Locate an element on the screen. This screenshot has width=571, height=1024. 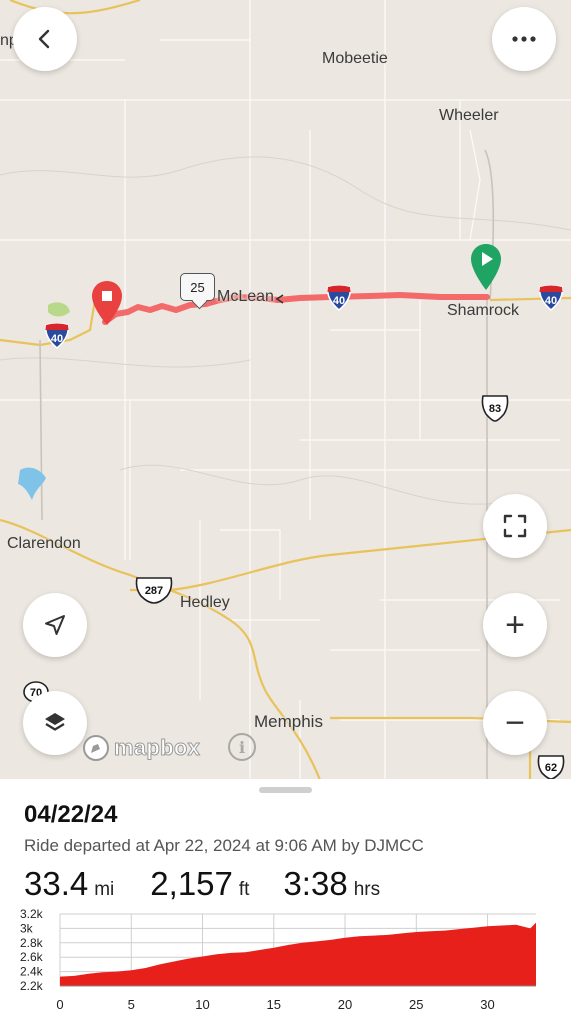
place-label-wheeler: Wheeler is located at coordinates (469, 115).